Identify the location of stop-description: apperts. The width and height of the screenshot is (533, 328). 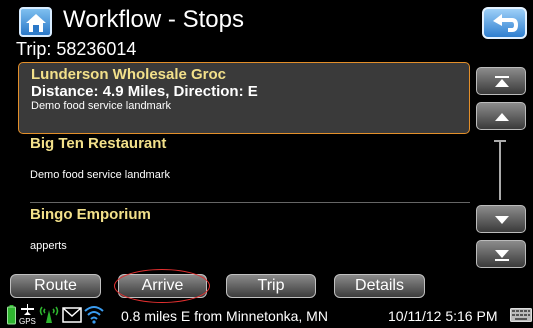
(48, 246).